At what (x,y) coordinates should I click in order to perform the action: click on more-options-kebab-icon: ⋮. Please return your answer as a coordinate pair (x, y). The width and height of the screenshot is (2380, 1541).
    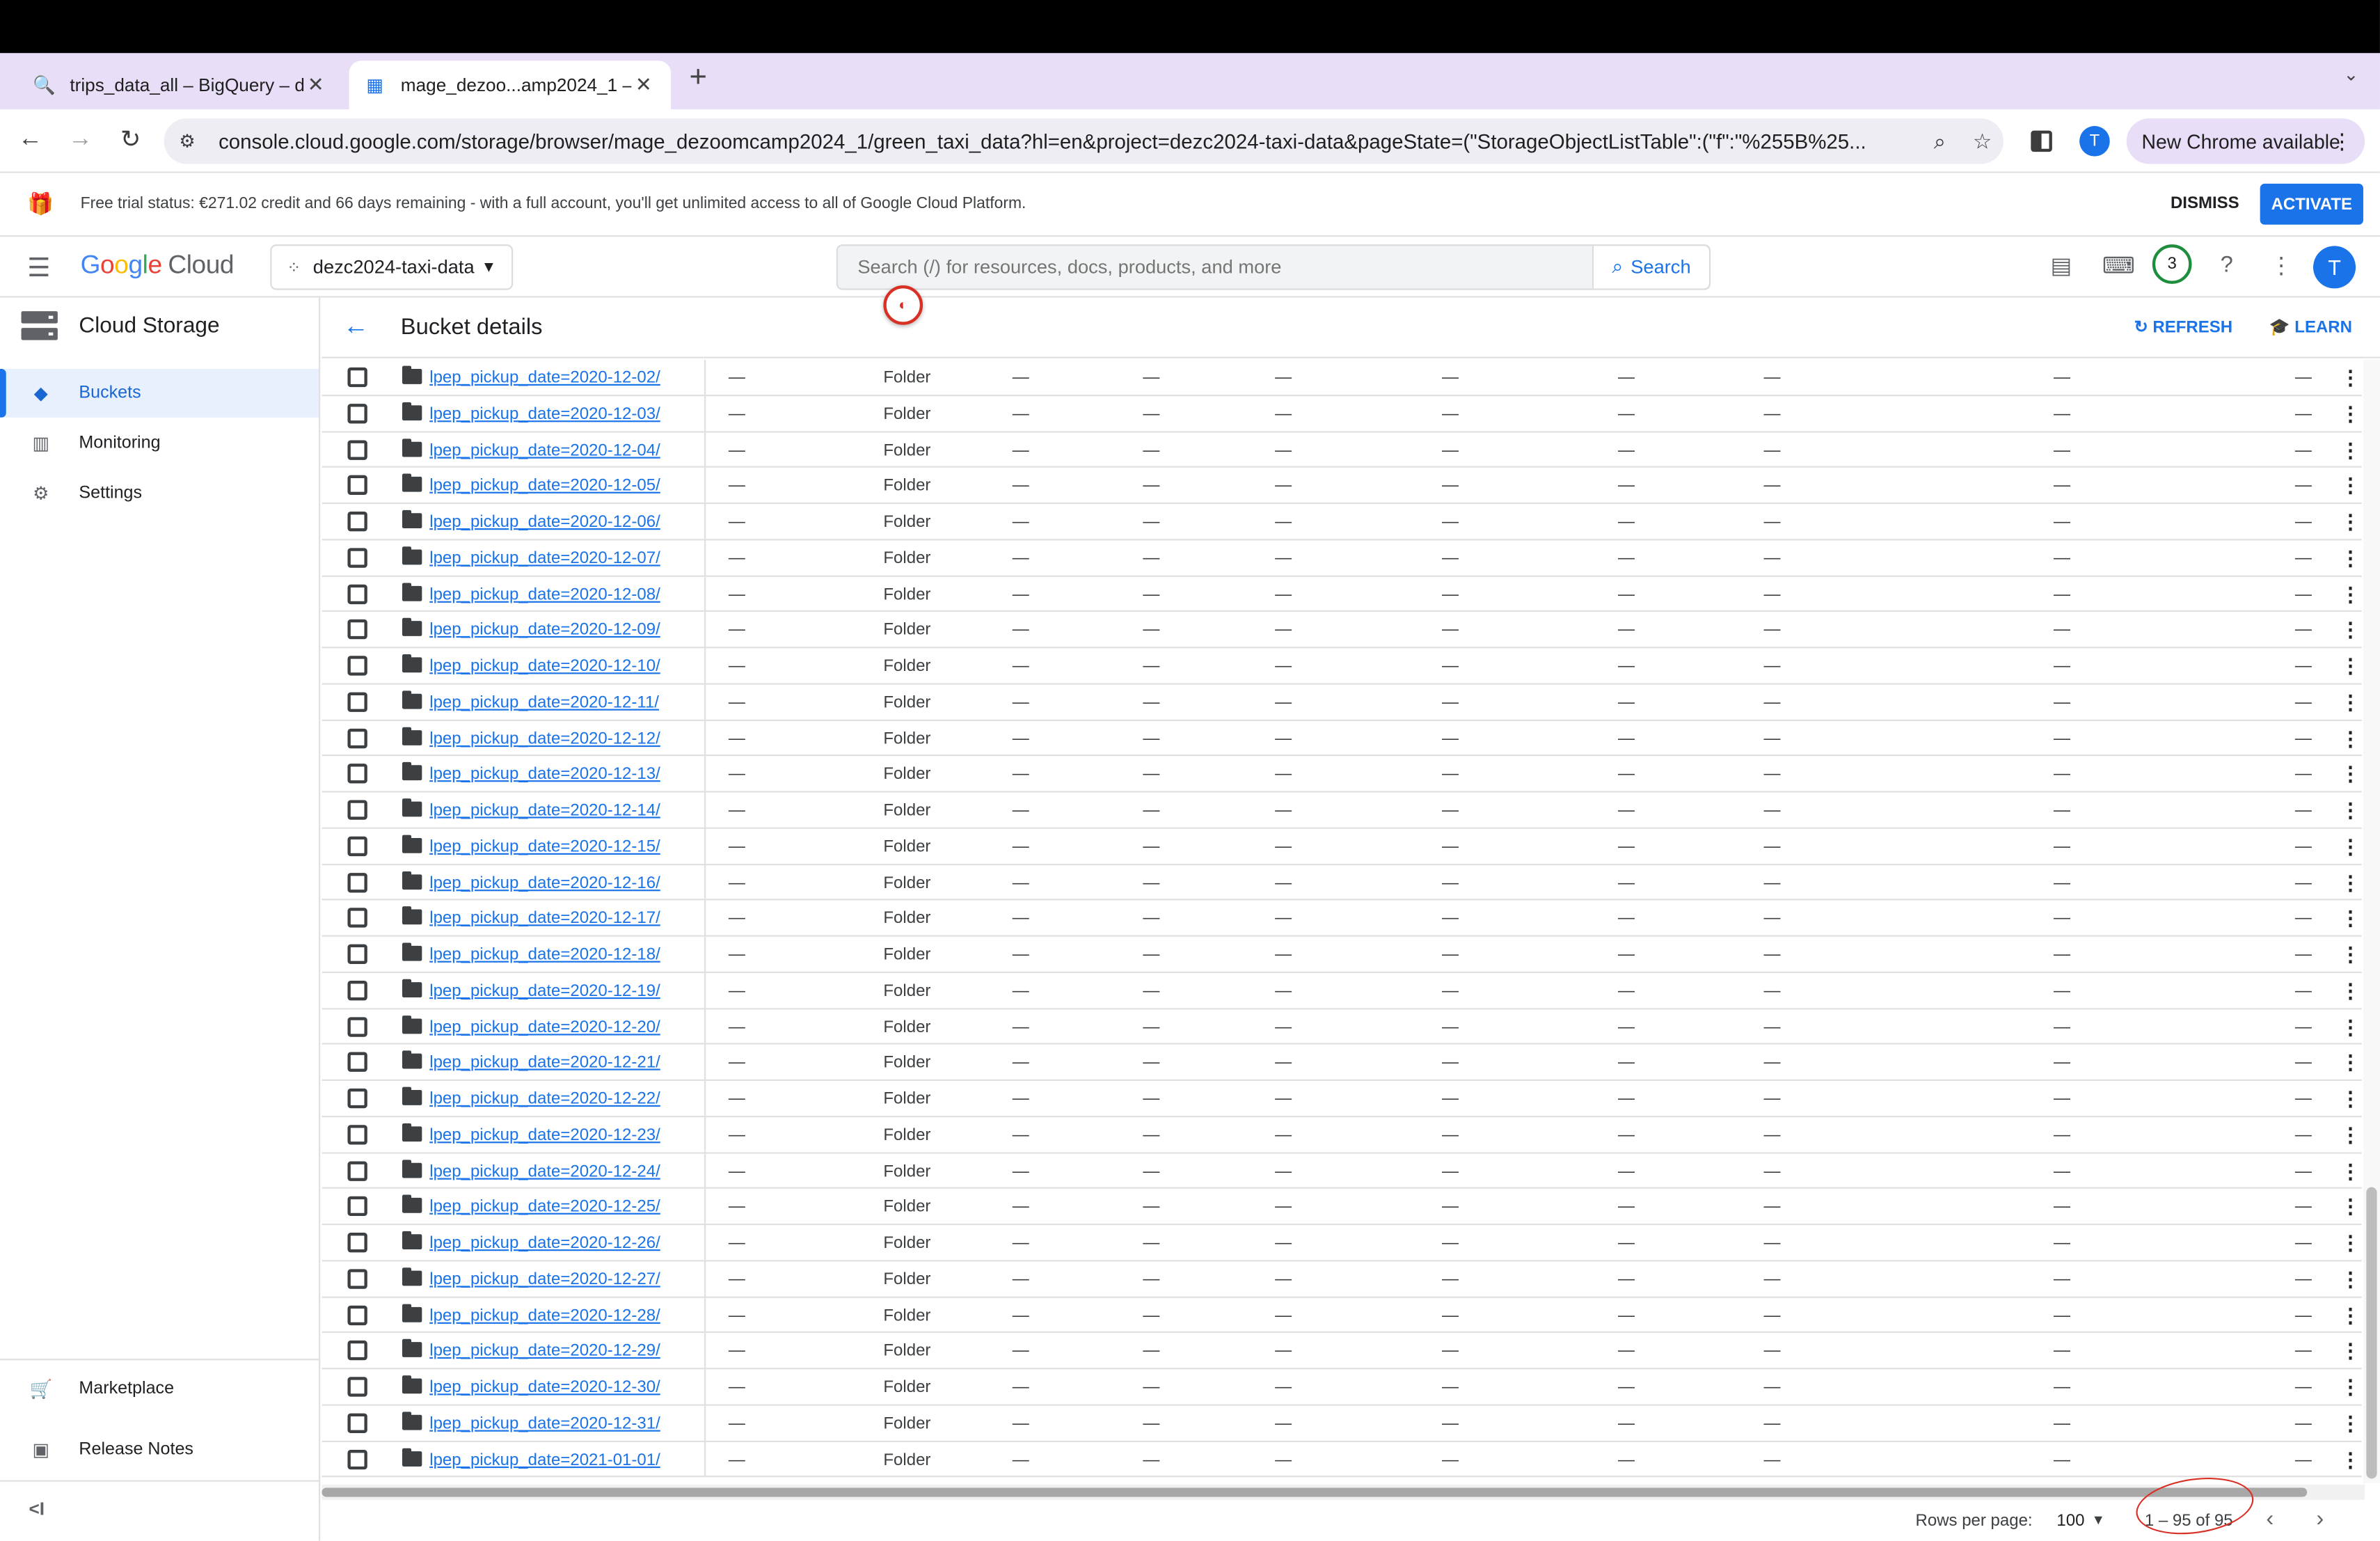
    Looking at the image, I should click on (2281, 267).